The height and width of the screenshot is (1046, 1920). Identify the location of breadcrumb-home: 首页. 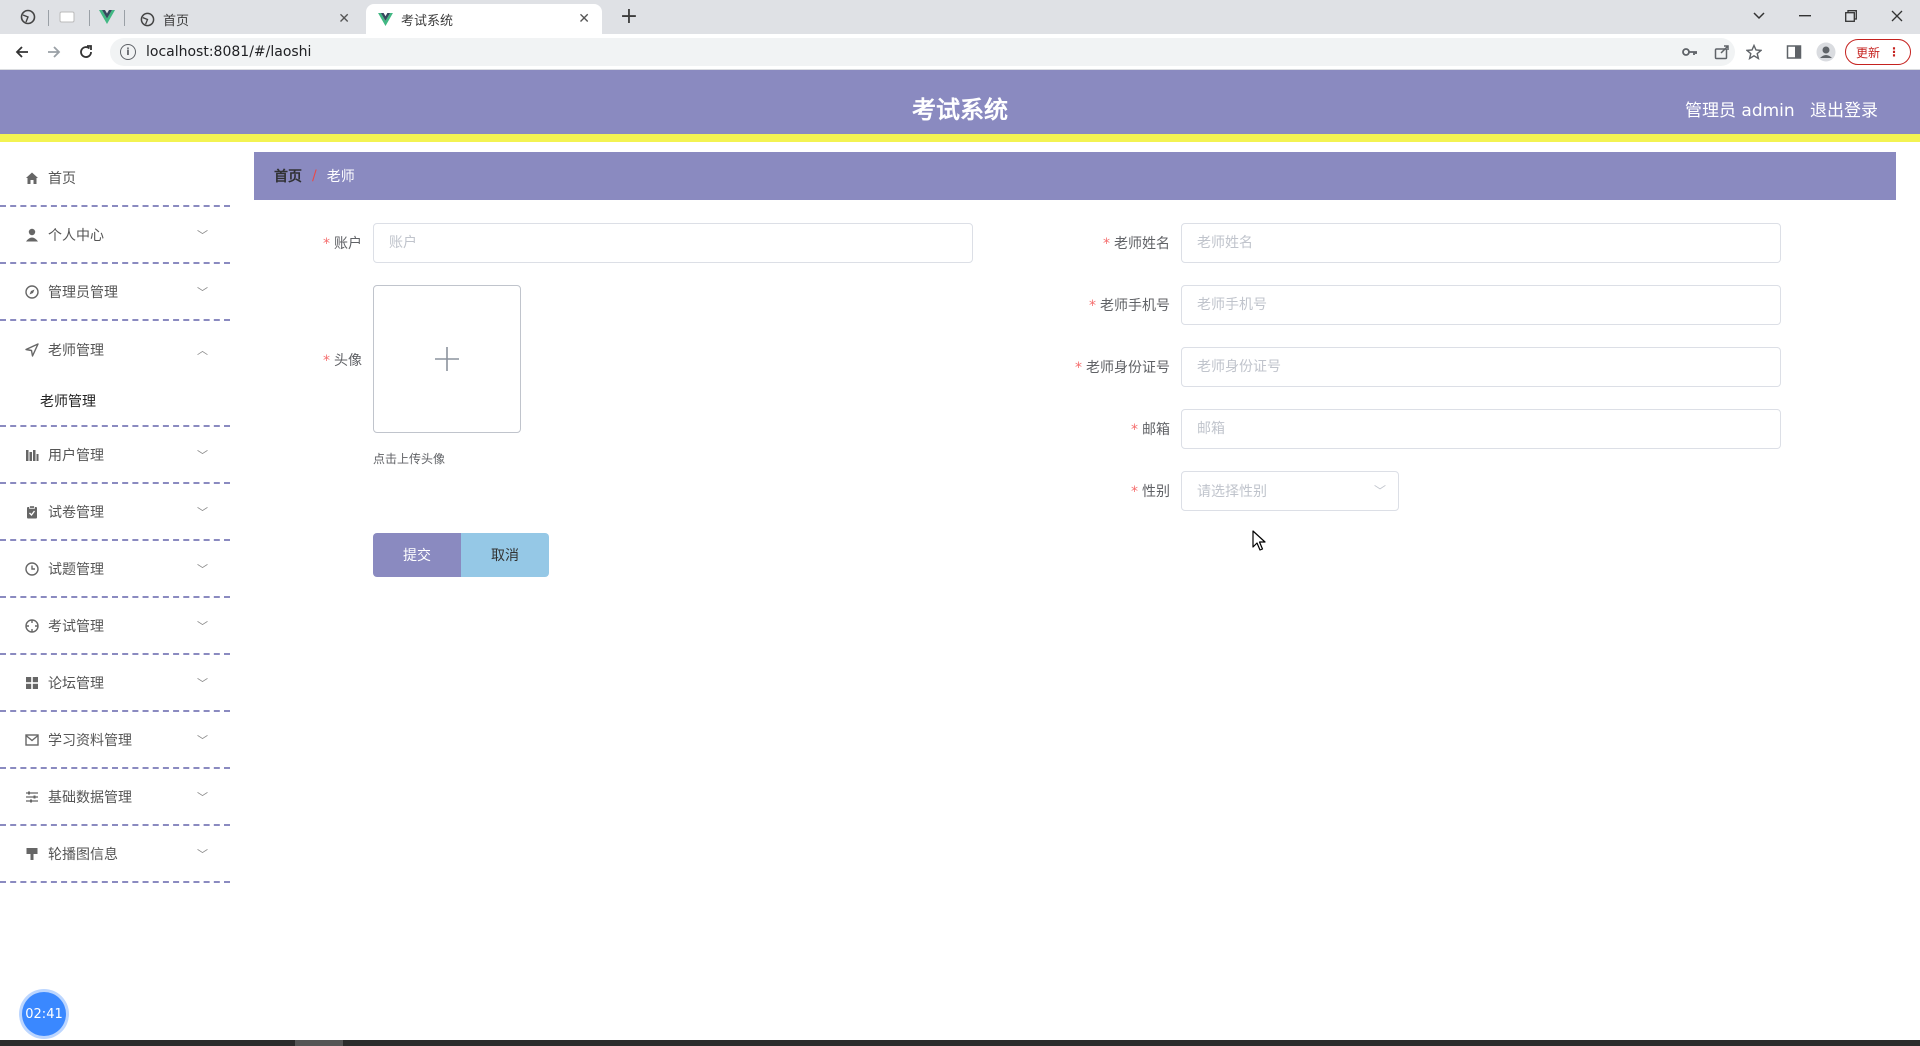
(288, 176).